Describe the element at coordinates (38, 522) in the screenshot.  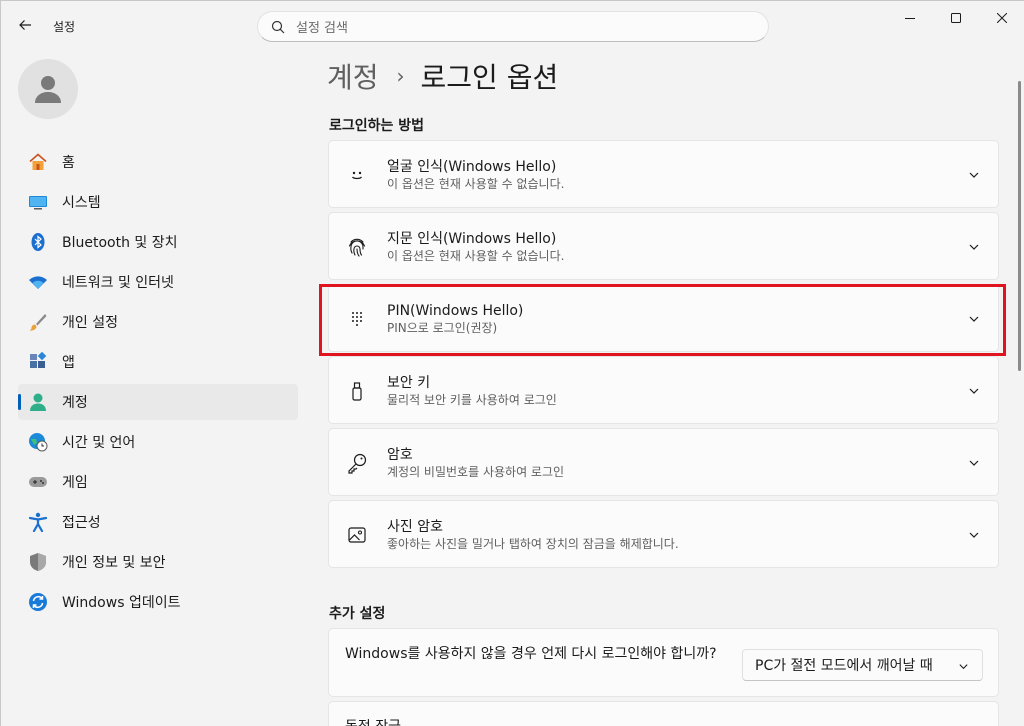
I see `accessibility-icon` at that location.